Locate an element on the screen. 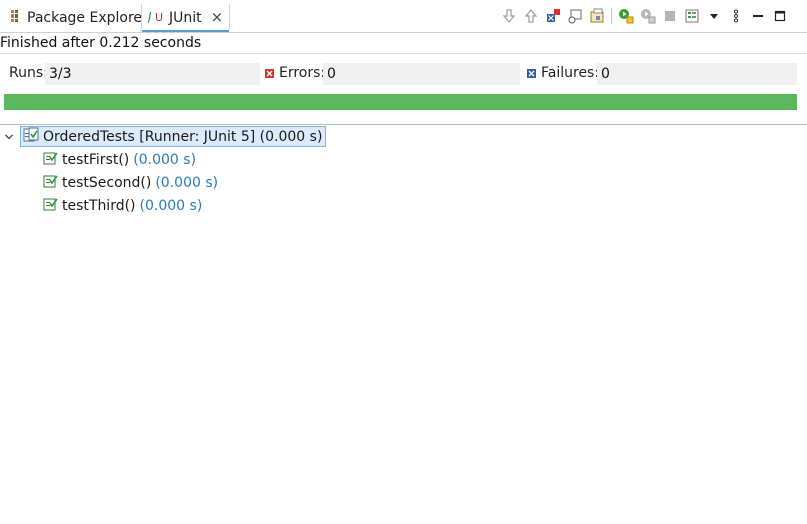  scroll-lock-icon is located at coordinates (575, 16).